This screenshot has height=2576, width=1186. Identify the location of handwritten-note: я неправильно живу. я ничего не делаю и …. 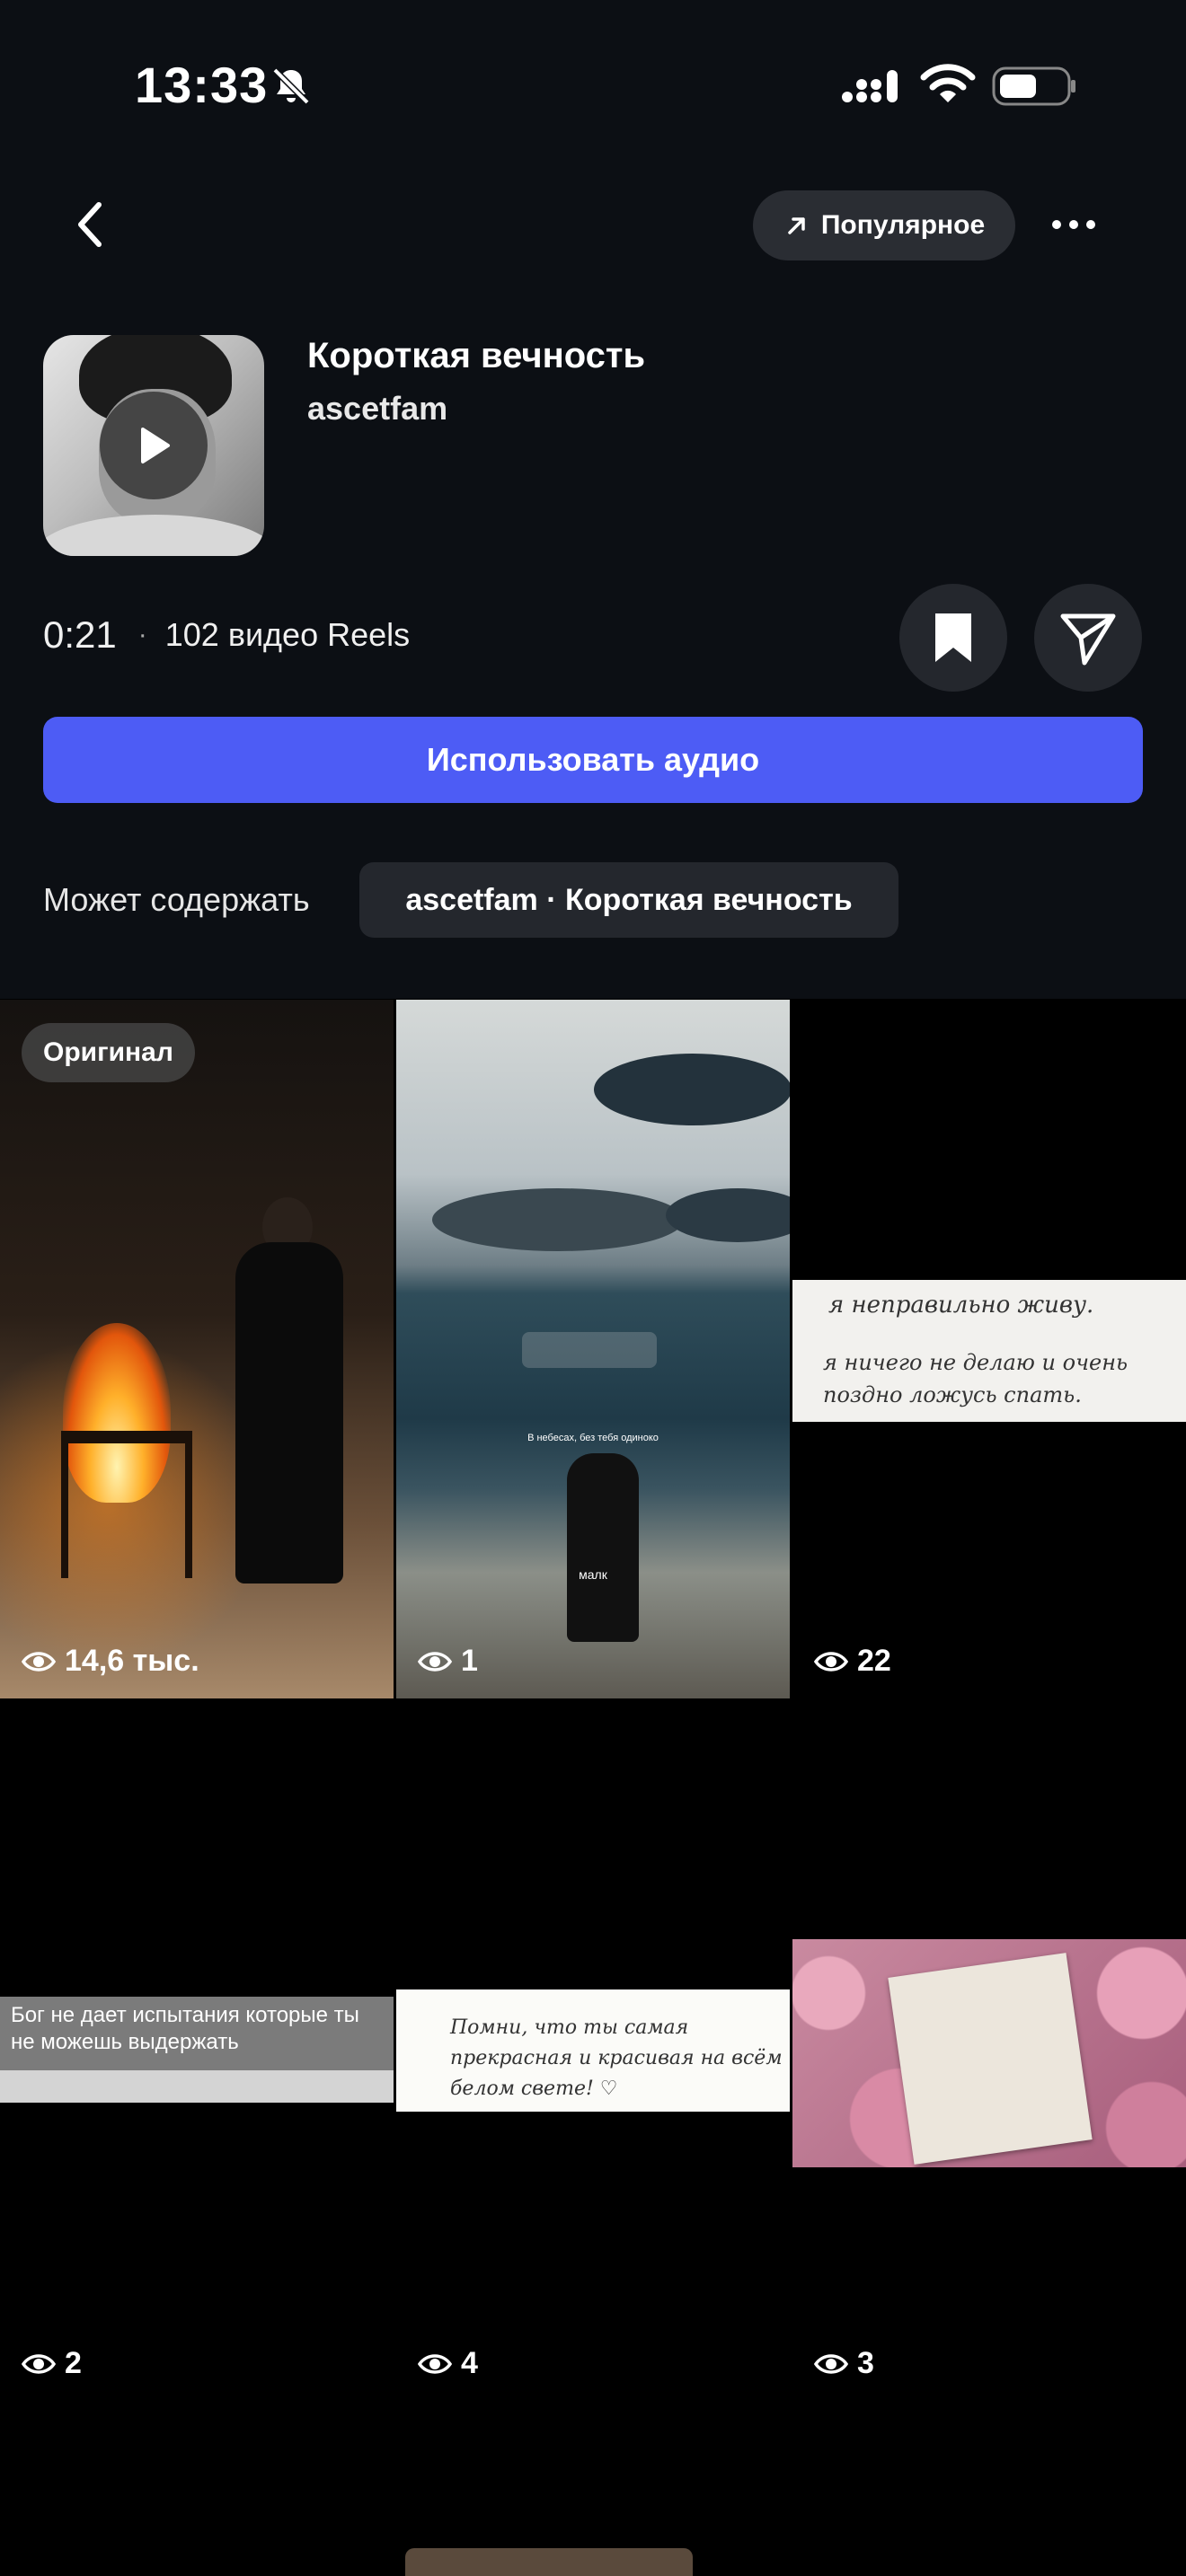
(989, 1351).